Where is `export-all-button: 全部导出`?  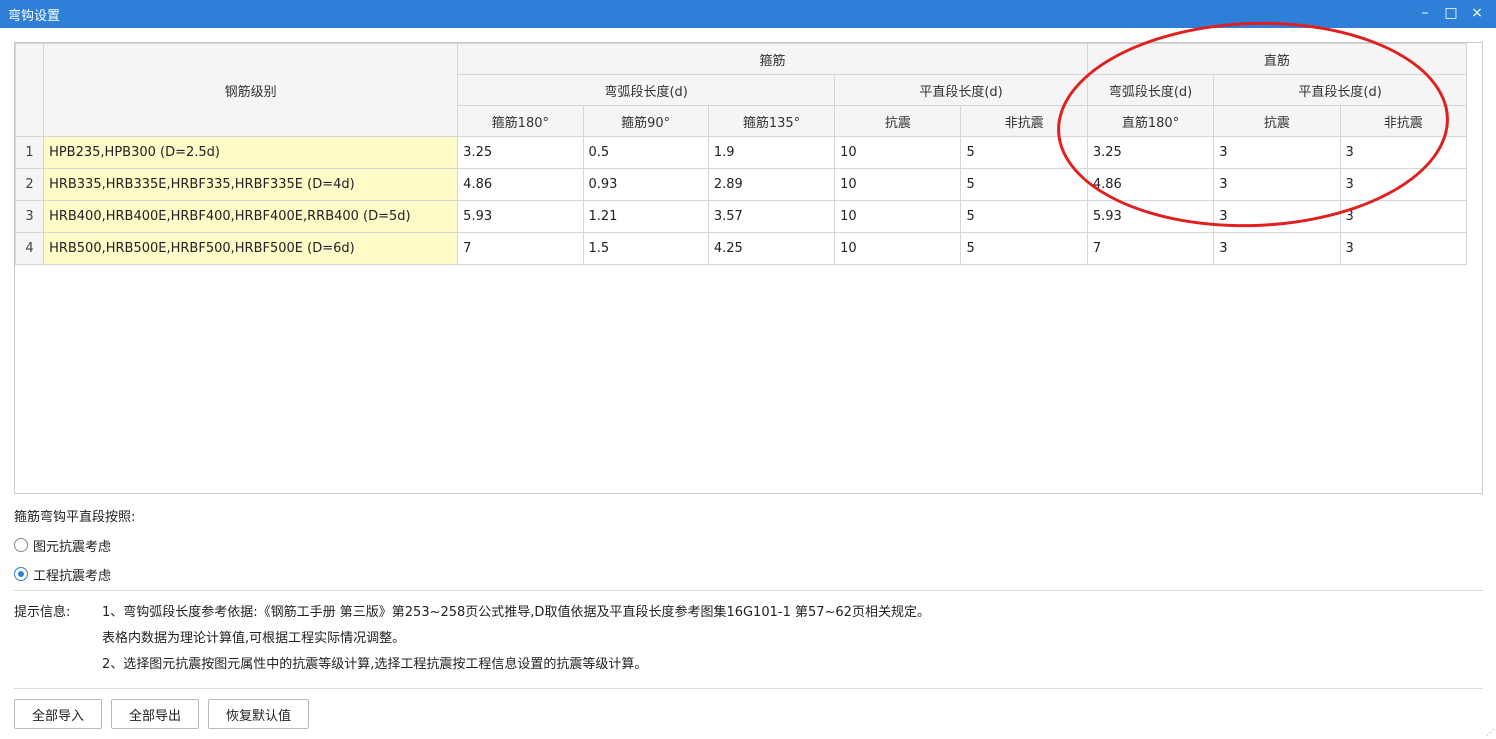
export-all-button: 全部导出 is located at coordinates (155, 714).